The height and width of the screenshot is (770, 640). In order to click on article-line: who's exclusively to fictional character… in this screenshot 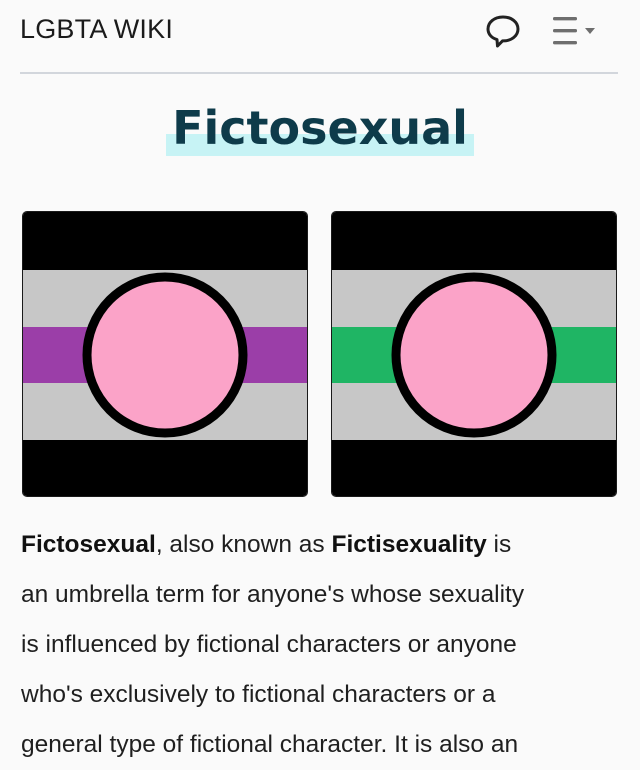, I will do `click(258, 694)`.